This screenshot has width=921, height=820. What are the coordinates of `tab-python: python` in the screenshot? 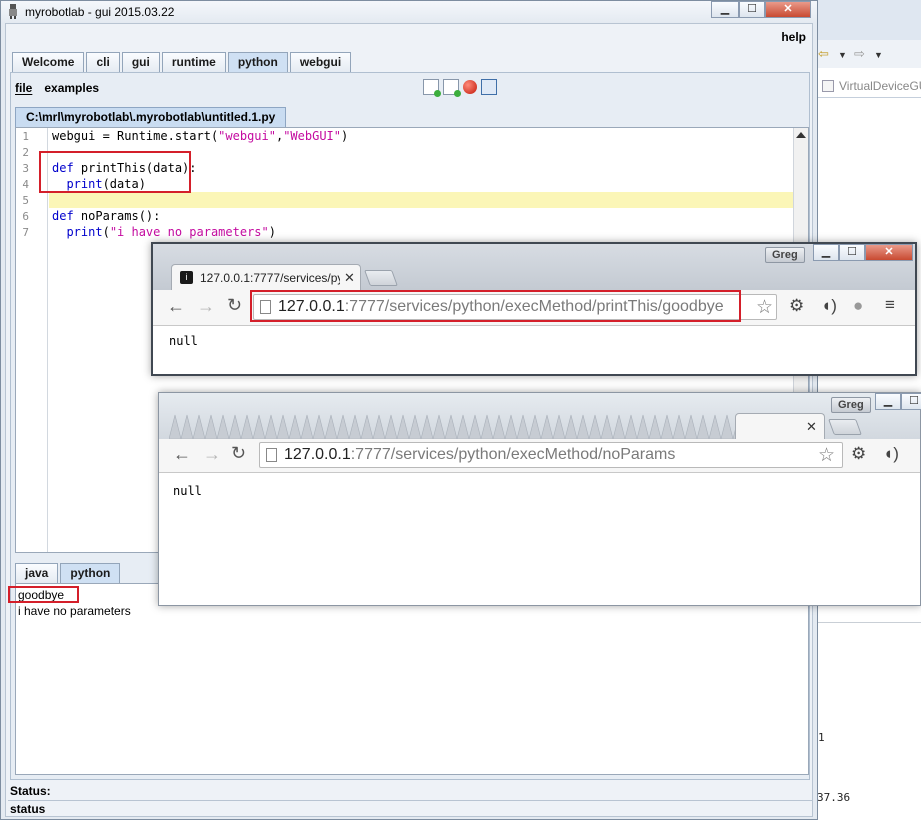 It's located at (257, 62).